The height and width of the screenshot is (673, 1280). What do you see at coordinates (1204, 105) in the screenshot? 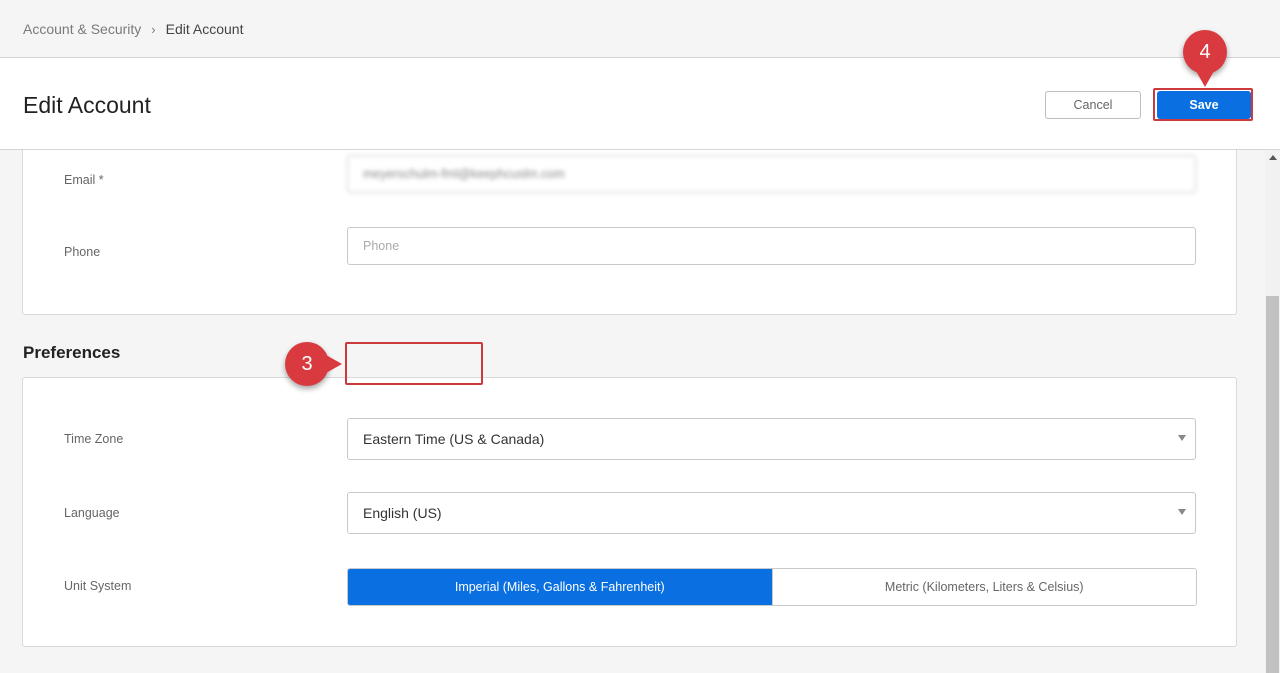
I see `save-button: Save` at bounding box center [1204, 105].